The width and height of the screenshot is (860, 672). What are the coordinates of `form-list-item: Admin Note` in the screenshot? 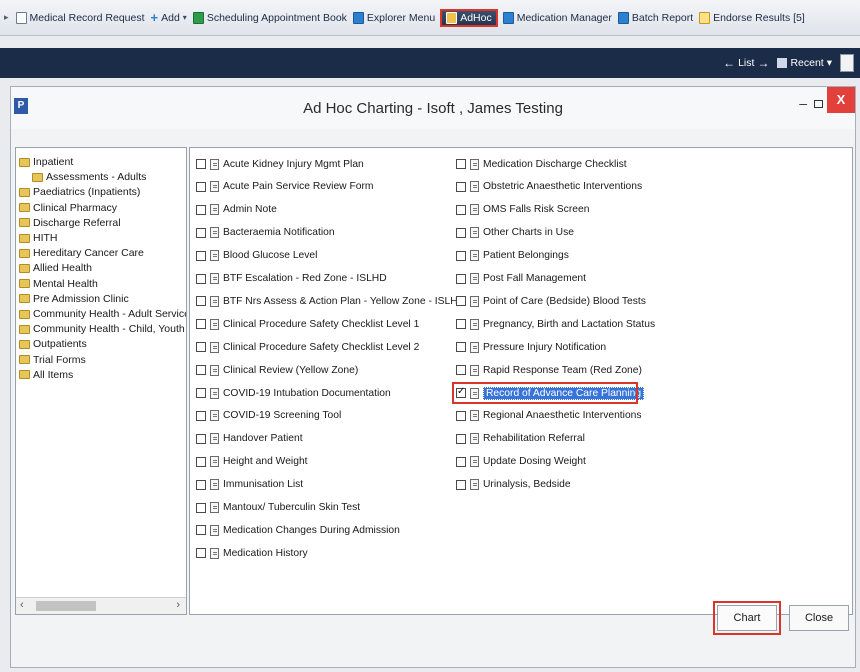 It's located at (236, 210).